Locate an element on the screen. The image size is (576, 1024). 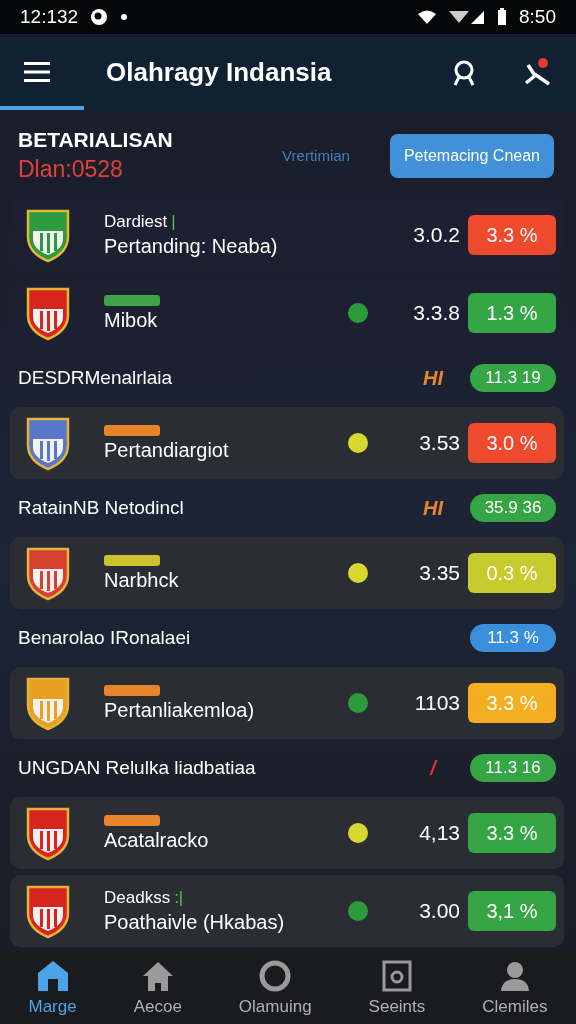
status-time: 12:132 is located at coordinates (49, 17).